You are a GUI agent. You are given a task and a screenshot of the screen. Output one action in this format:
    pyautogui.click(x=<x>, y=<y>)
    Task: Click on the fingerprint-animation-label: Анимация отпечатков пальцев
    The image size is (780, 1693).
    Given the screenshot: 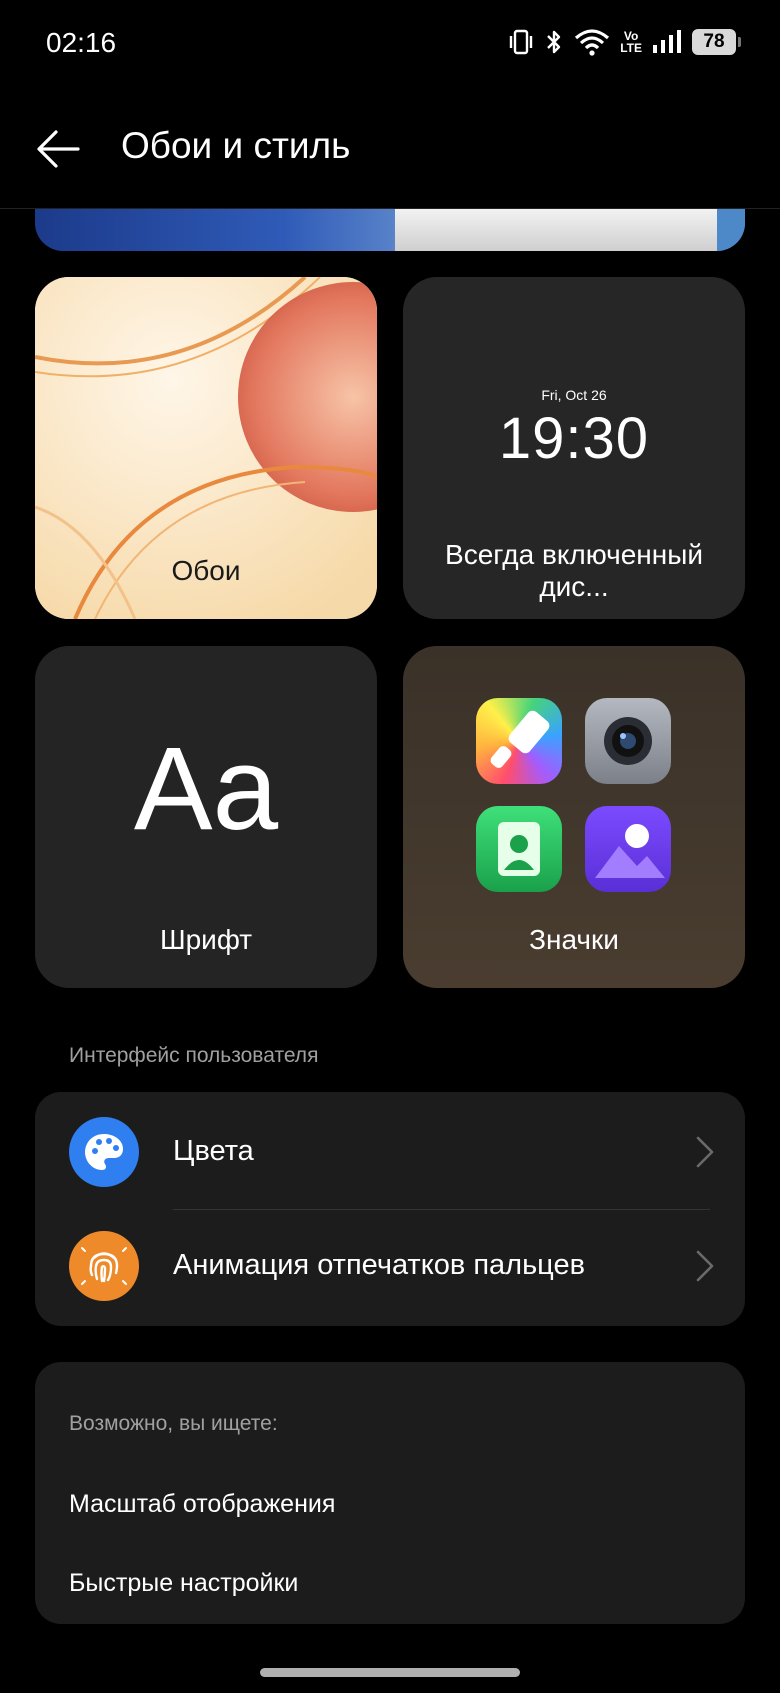 What is the action you would take?
    pyautogui.click(x=379, y=1265)
    